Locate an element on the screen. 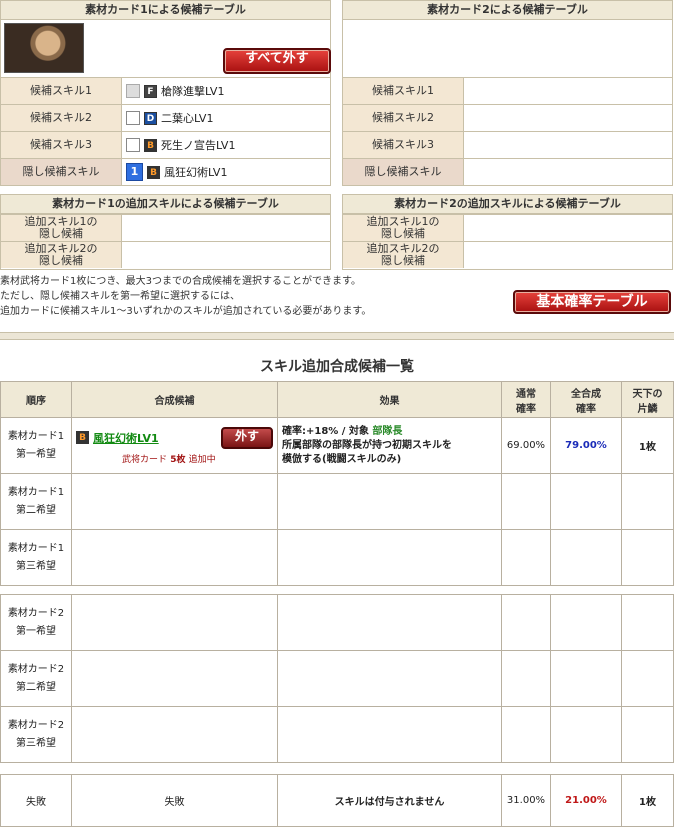 The height and width of the screenshot is (827, 674). table-row: 素材カード2 第一希望 is located at coordinates (337, 622).